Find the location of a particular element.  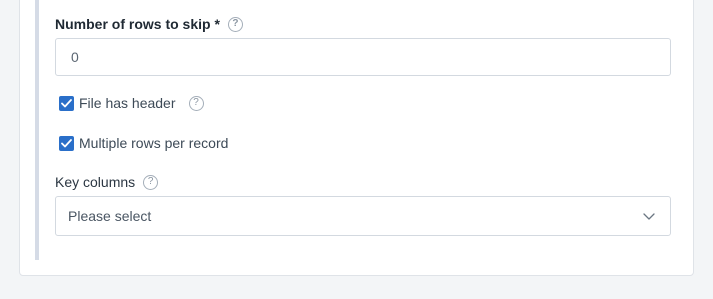

multiple-rows-row: Multiple rows per record is located at coordinates (143, 143).